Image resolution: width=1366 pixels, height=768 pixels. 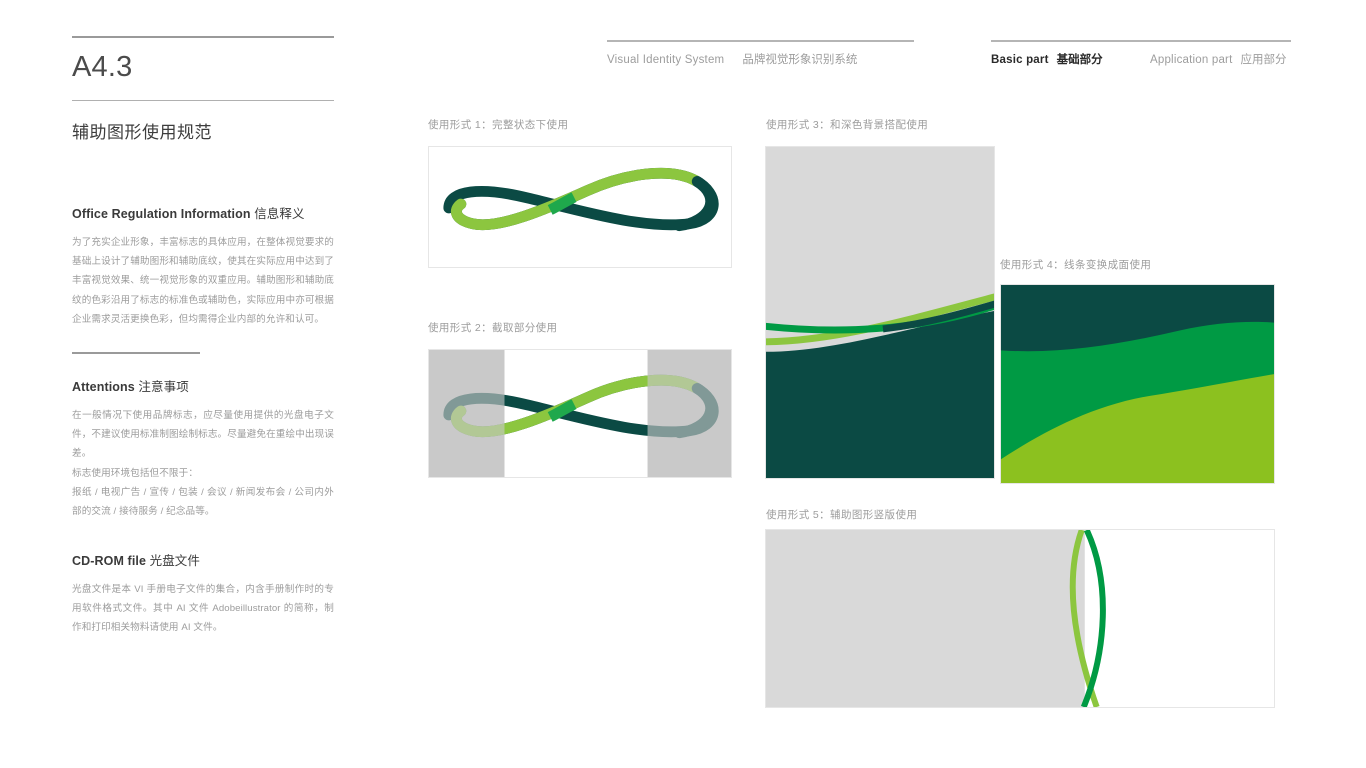 What do you see at coordinates (842, 515) in the screenshot?
I see `caption-usage-5: 使用形式 5：辅助图形竖版使用` at bounding box center [842, 515].